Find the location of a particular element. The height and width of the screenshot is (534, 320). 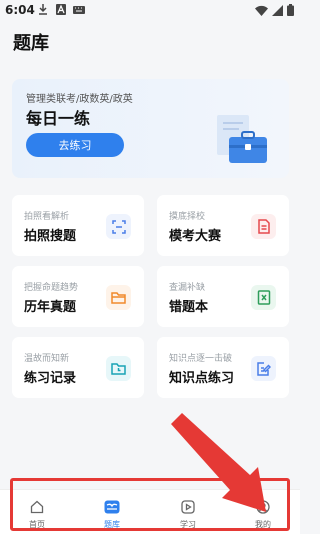

card-title: 拍照搜题 is located at coordinates (50, 236).